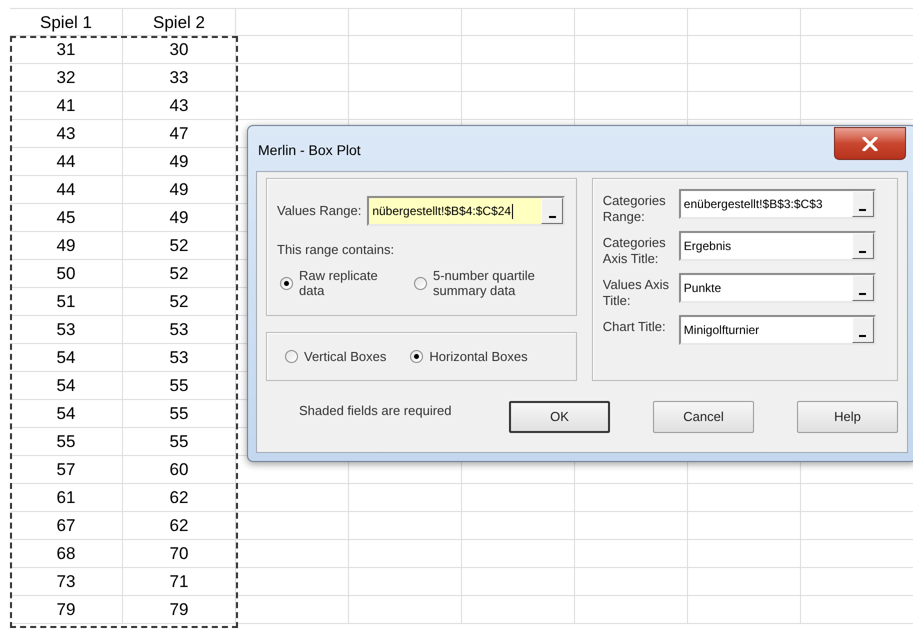 The image size is (913, 630). What do you see at coordinates (66, 22) in the screenshot?
I see `column-header: Spiel 1` at bounding box center [66, 22].